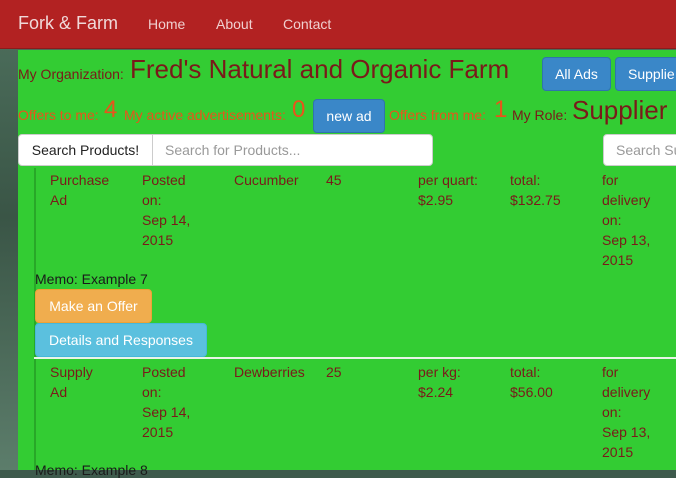 The image size is (676, 478). I want to click on search-products-button: Search Products!, so click(85, 150).